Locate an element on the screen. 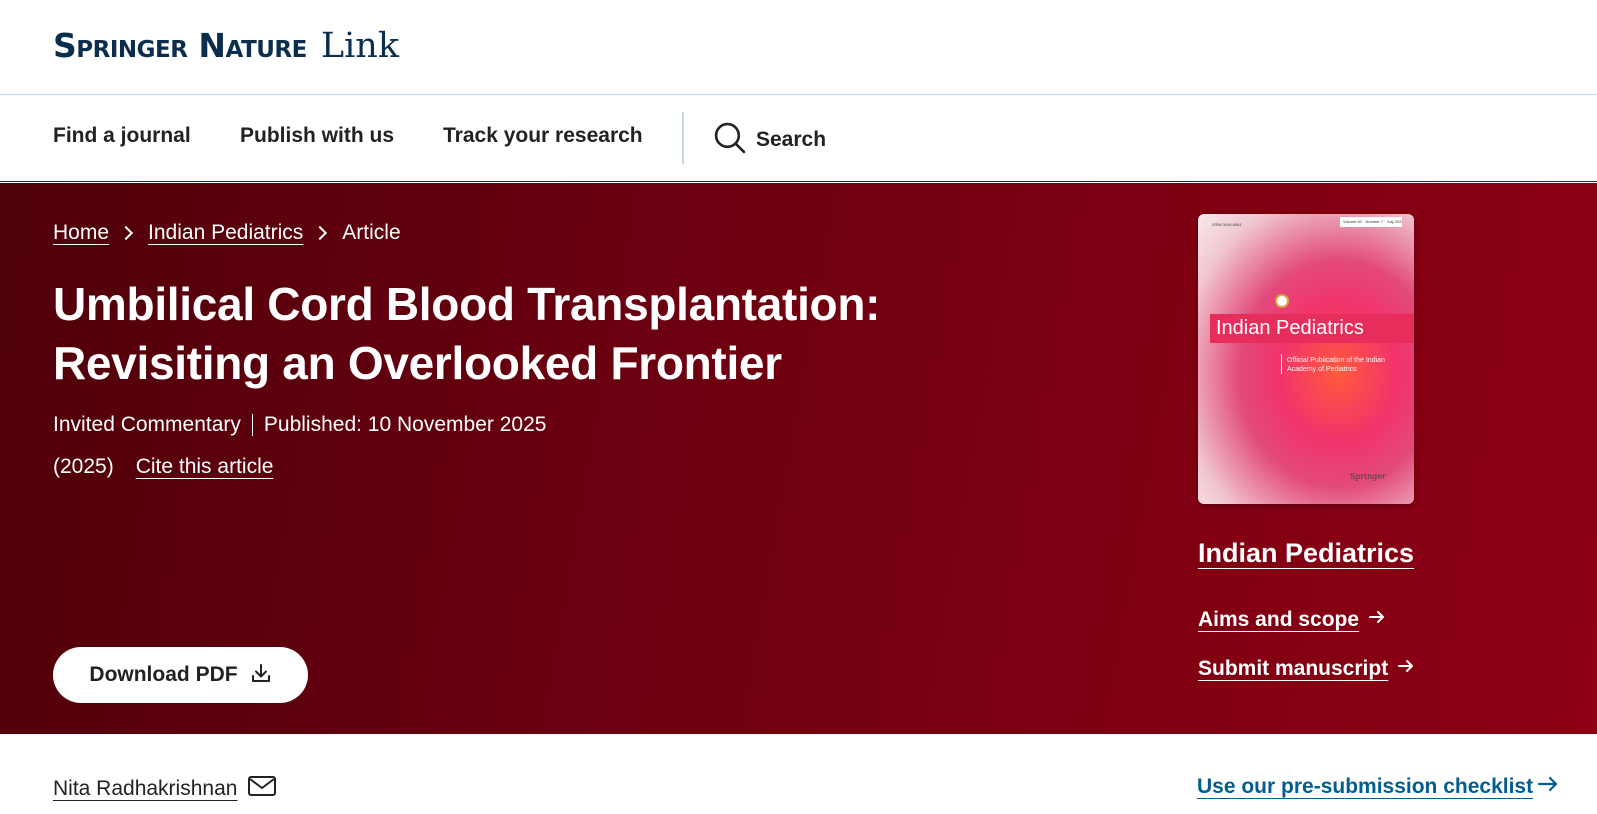 The width and height of the screenshot is (1597, 814). meta-divider is located at coordinates (252, 425).